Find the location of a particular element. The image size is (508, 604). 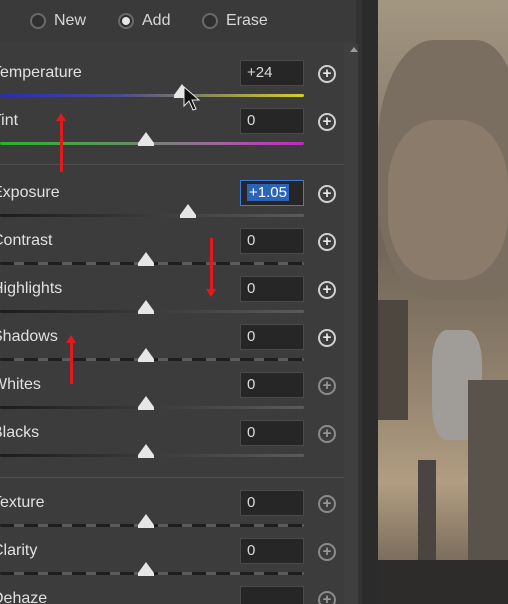

exposure-value-text: +1.05 is located at coordinates (268, 192).